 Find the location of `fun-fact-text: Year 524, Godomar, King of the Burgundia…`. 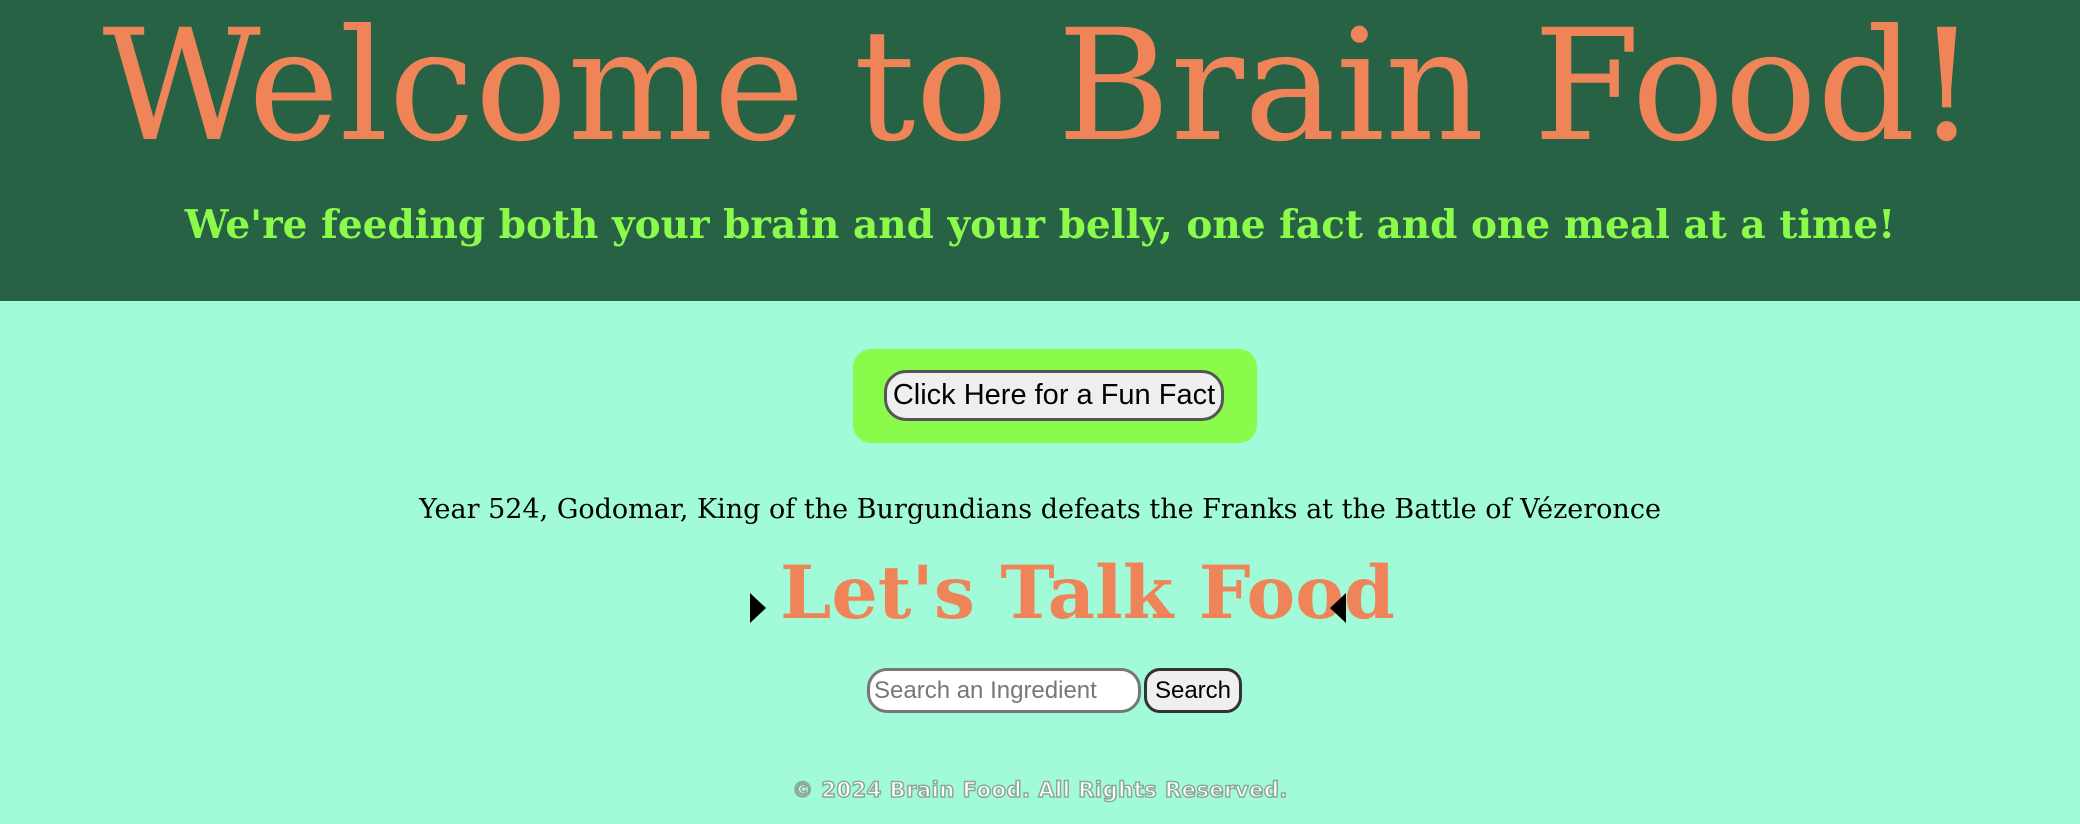

fun-fact-text: Year 524, Godomar, King of the Burgundia… is located at coordinates (1040, 509).